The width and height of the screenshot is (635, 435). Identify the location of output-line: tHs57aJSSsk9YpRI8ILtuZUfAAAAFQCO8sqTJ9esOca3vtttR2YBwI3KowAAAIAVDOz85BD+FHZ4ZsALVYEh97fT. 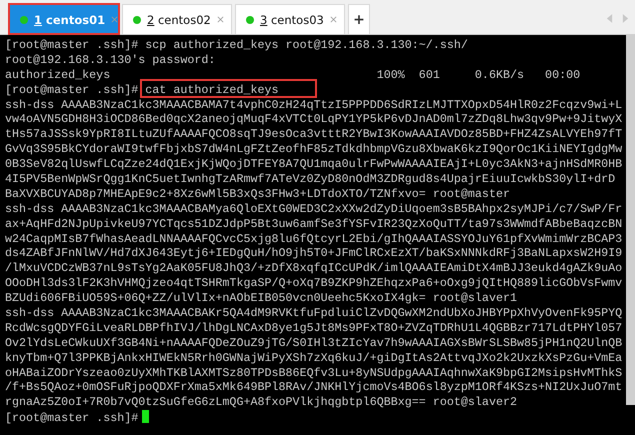
(314, 134).